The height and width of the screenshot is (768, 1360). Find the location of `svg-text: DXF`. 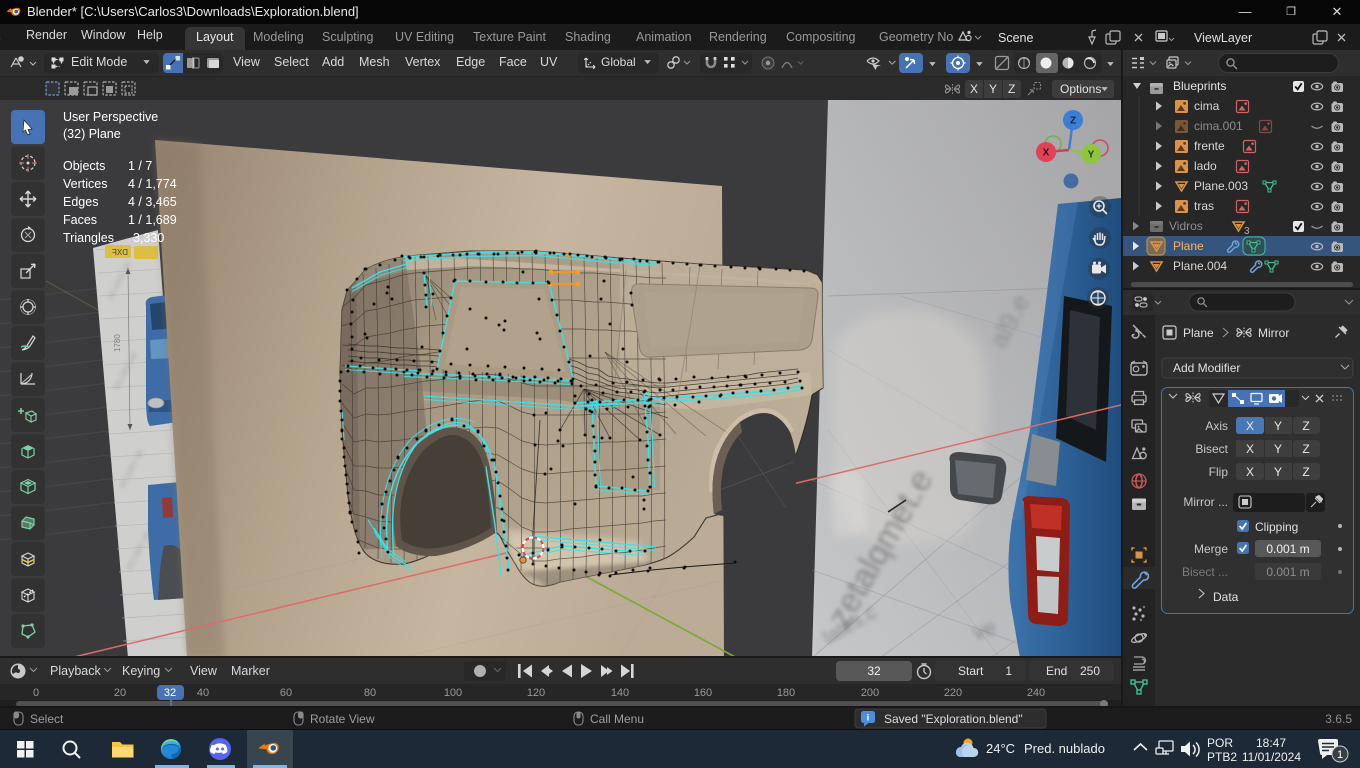

svg-text: DXF is located at coordinates (120, 252).